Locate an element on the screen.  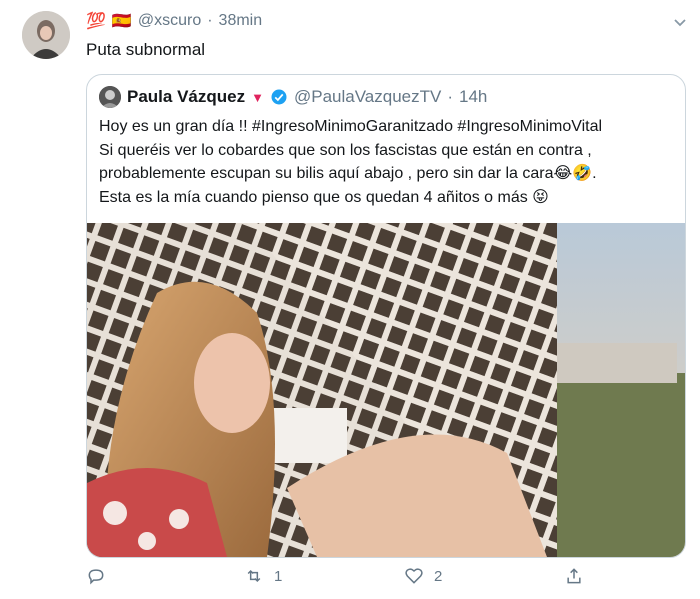
share-button is located at coordinates (574, 576).